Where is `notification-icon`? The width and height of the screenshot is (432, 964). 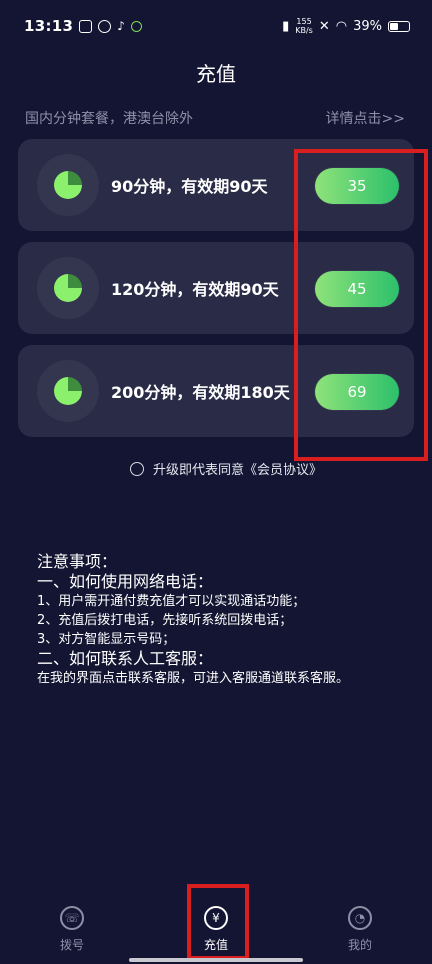 notification-icon is located at coordinates (136, 26).